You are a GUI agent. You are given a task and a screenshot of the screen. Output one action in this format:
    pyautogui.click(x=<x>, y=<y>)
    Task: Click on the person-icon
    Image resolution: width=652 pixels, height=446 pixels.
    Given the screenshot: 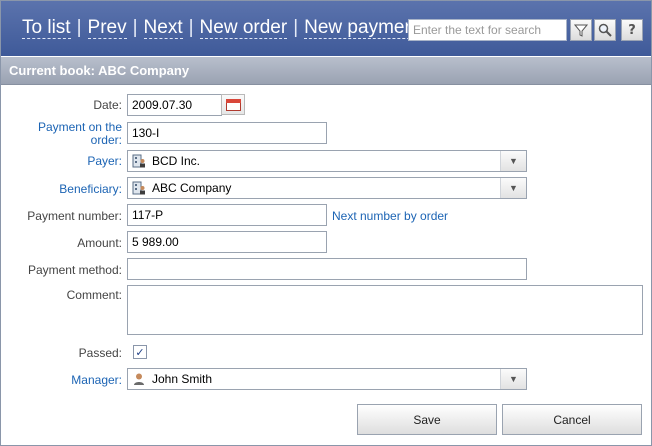 What is the action you would take?
    pyautogui.click(x=139, y=379)
    